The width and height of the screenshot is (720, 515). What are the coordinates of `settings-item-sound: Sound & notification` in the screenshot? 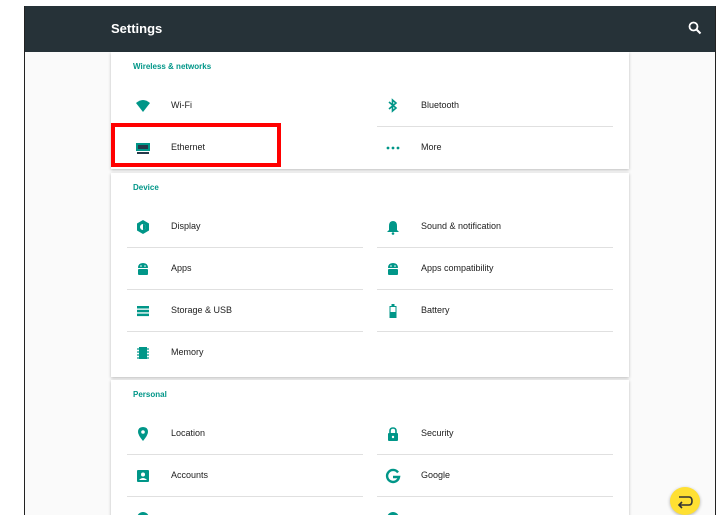 It's located at (495, 227).